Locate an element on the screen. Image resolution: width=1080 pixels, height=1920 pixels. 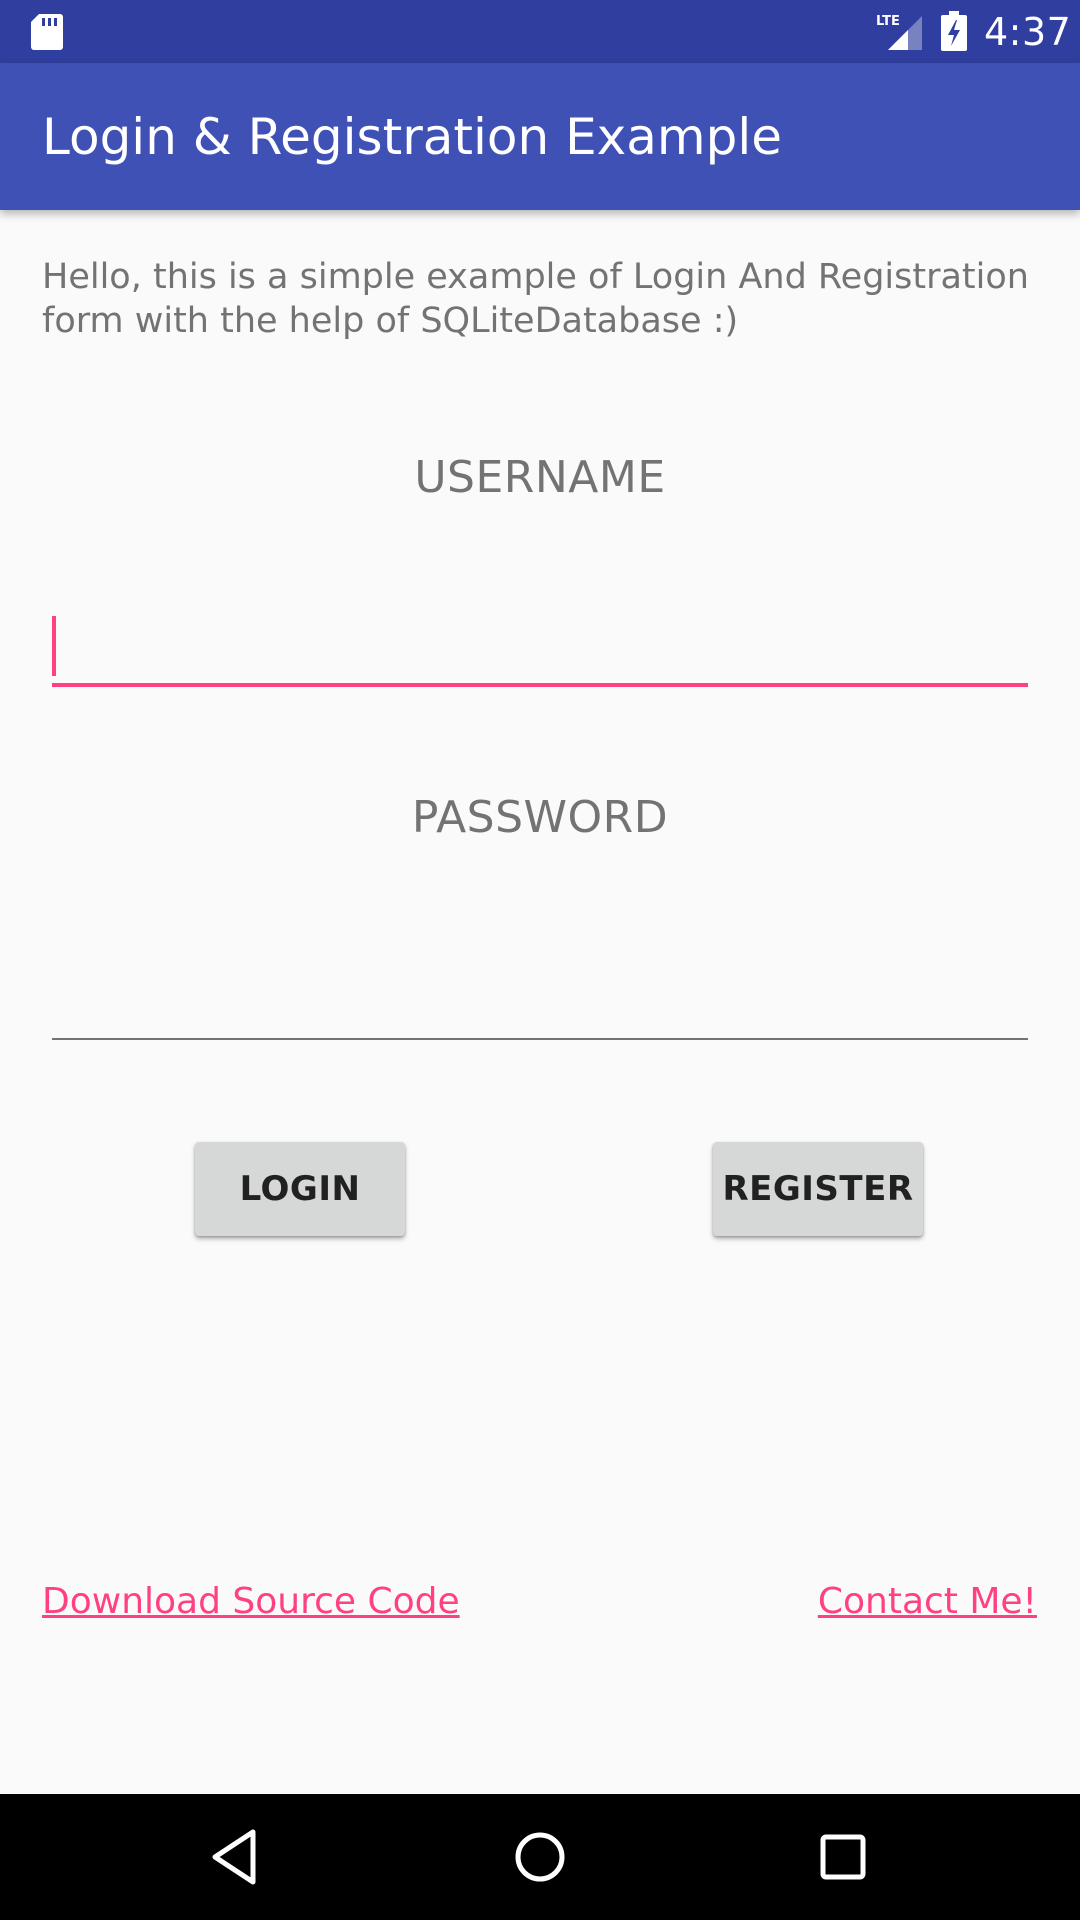
login-button: LOGIN is located at coordinates (300, 1189).